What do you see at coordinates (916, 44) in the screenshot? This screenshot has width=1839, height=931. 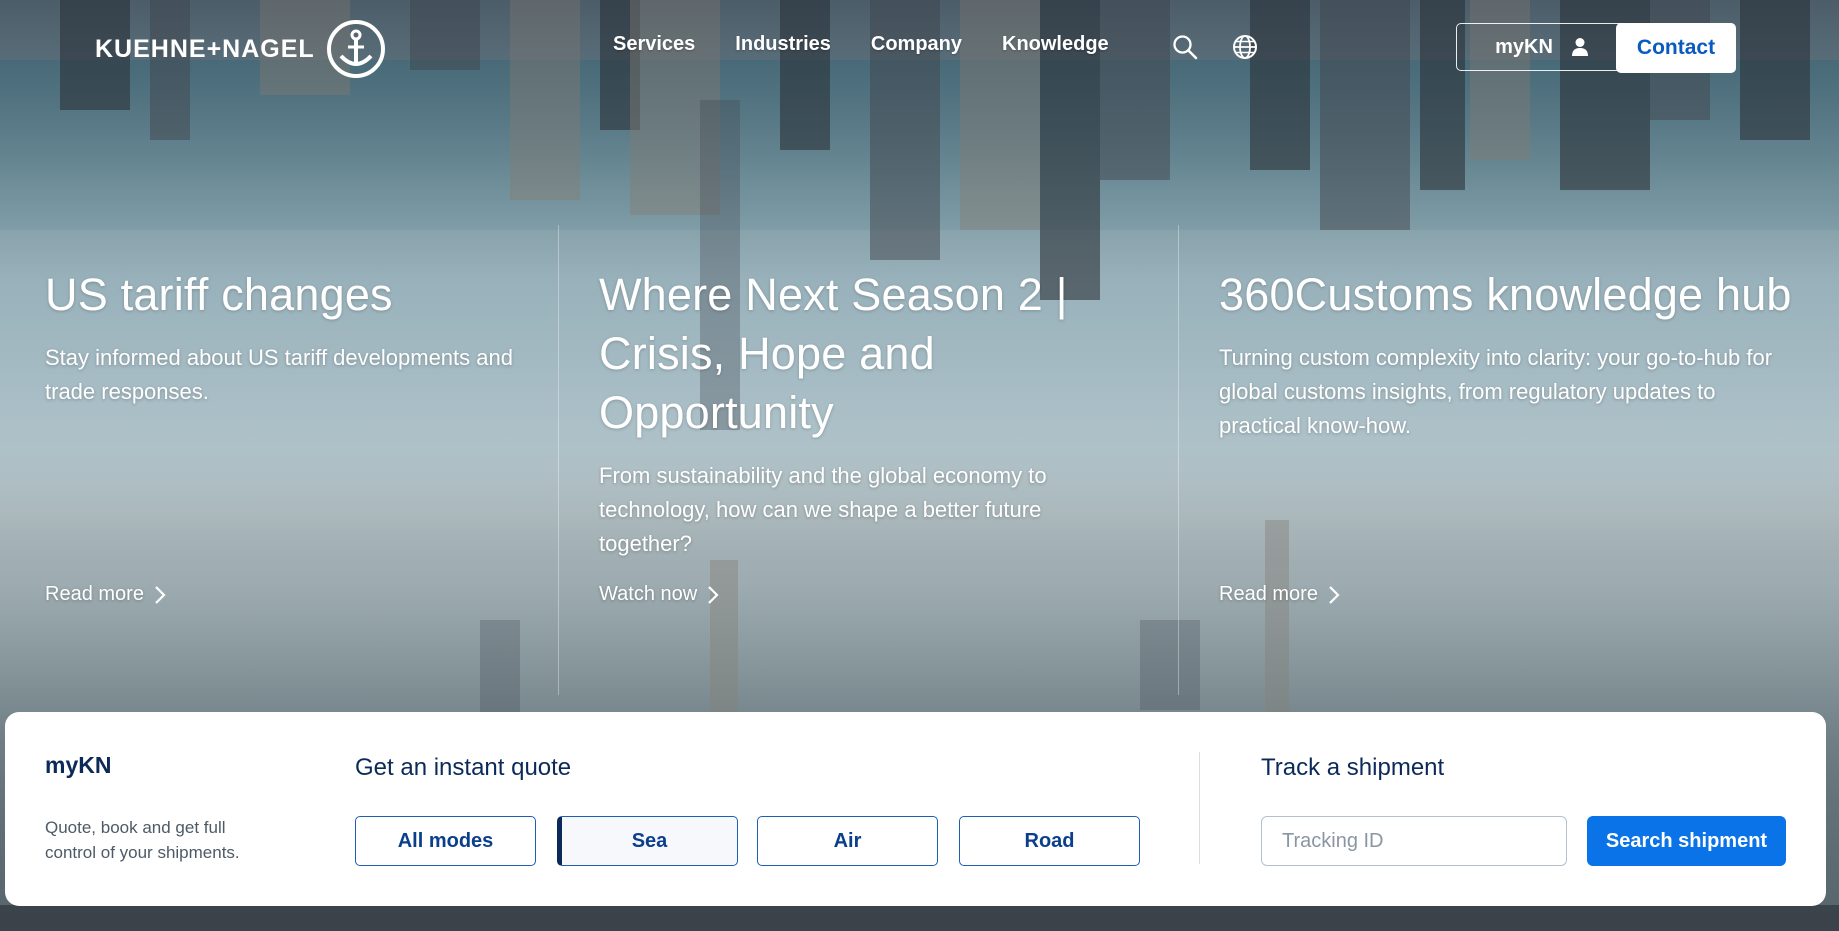 I see `nav-company: Company` at bounding box center [916, 44].